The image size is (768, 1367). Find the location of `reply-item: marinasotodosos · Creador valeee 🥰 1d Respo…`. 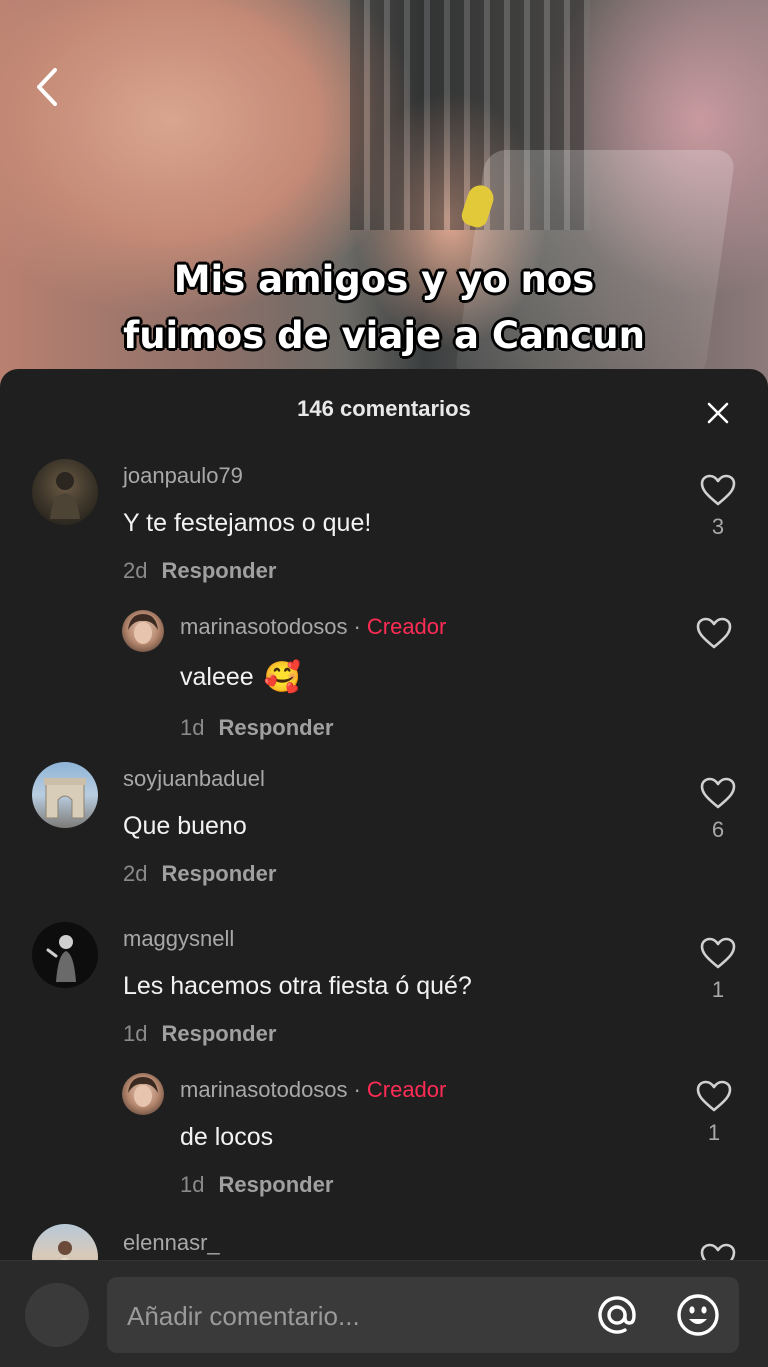

reply-item: marinasotodosos · Creador valeee 🥰 1d Respo… is located at coordinates (384, 674).